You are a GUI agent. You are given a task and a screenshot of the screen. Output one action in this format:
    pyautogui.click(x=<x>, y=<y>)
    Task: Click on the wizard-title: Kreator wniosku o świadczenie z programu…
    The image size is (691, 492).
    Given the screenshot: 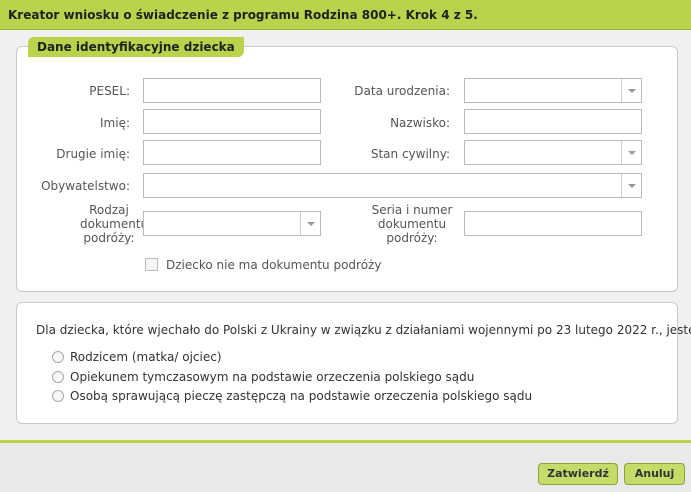 What is the action you would take?
    pyautogui.click(x=243, y=15)
    